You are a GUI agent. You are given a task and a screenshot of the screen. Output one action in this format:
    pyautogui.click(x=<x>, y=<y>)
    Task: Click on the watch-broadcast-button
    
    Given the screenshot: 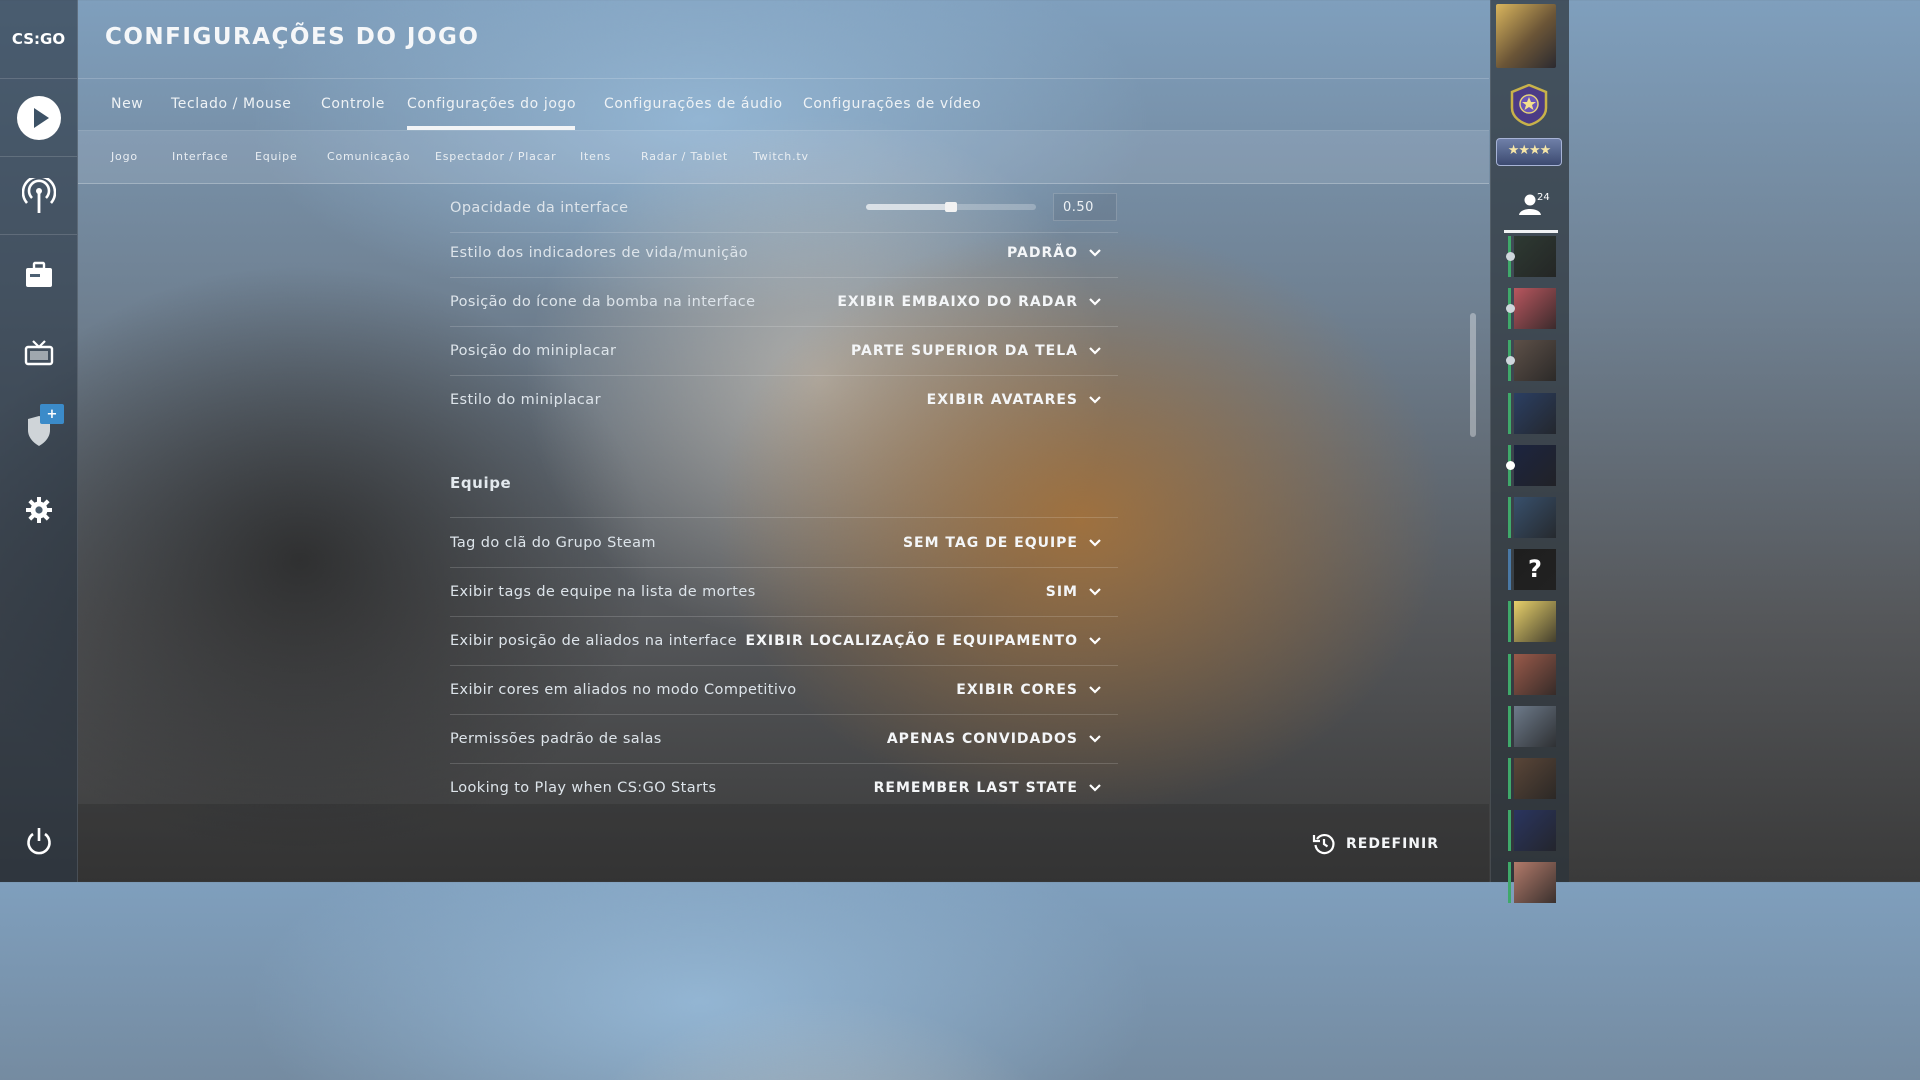 What is the action you would take?
    pyautogui.click(x=38, y=196)
    